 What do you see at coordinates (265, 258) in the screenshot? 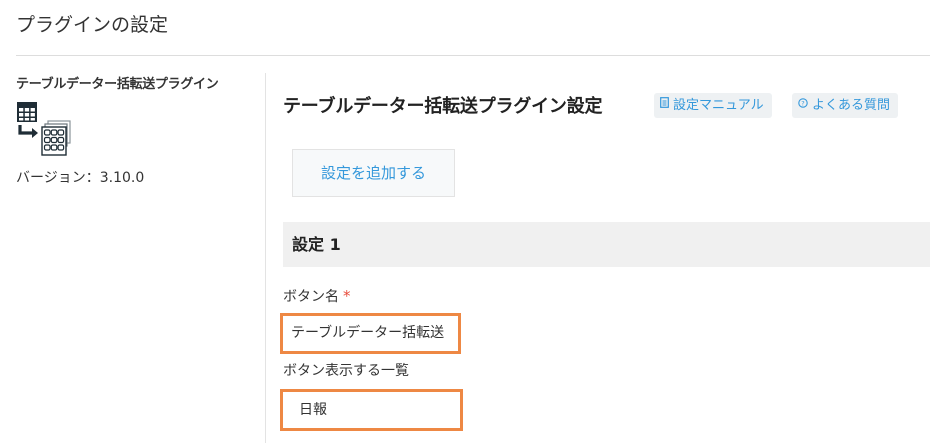
I see `vertical-divider` at bounding box center [265, 258].